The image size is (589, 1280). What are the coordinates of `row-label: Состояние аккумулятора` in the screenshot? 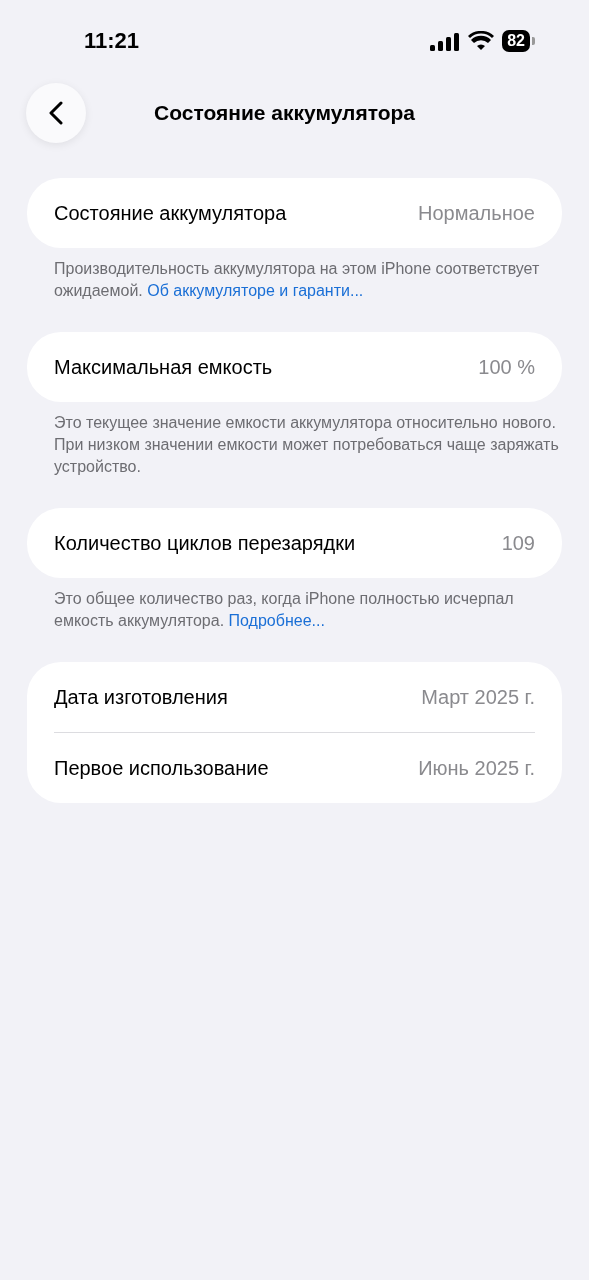 It's located at (170, 213).